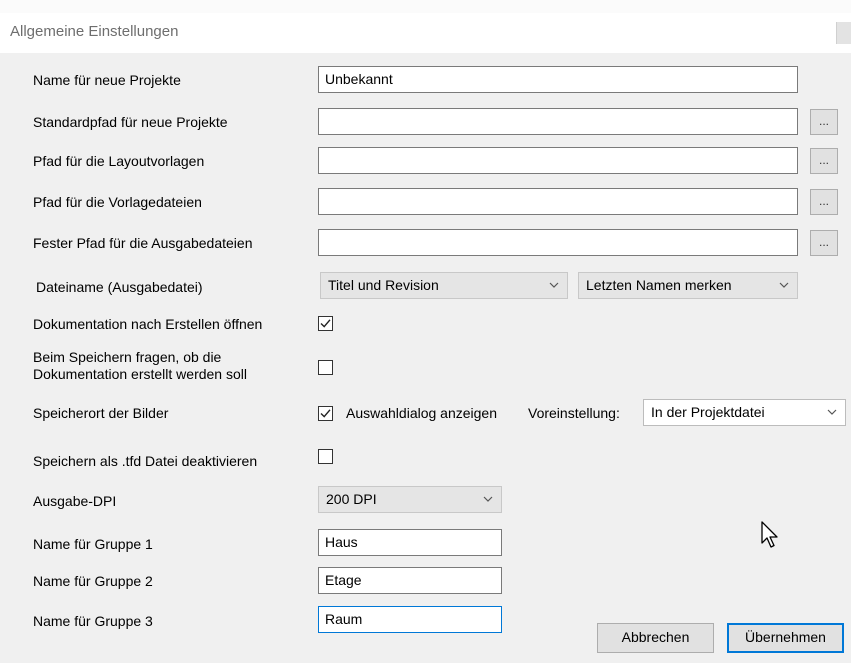  Describe the element at coordinates (655, 638) in the screenshot. I see `cancel-button: Abbrechen` at that location.